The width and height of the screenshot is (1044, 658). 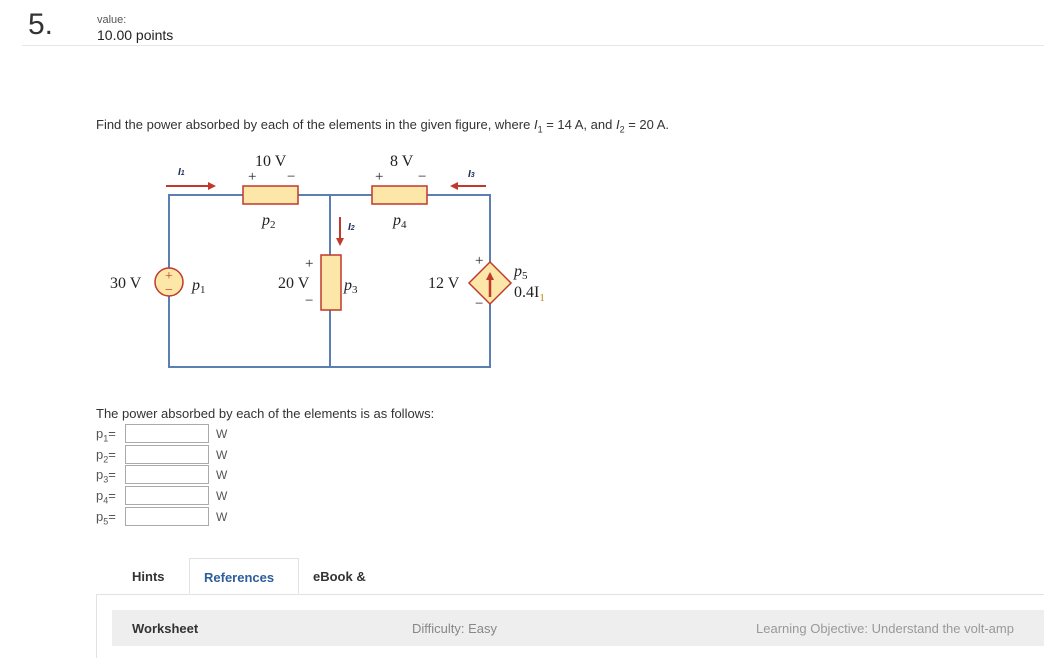 I want to click on answer-label: p2=, so click(x=106, y=456).